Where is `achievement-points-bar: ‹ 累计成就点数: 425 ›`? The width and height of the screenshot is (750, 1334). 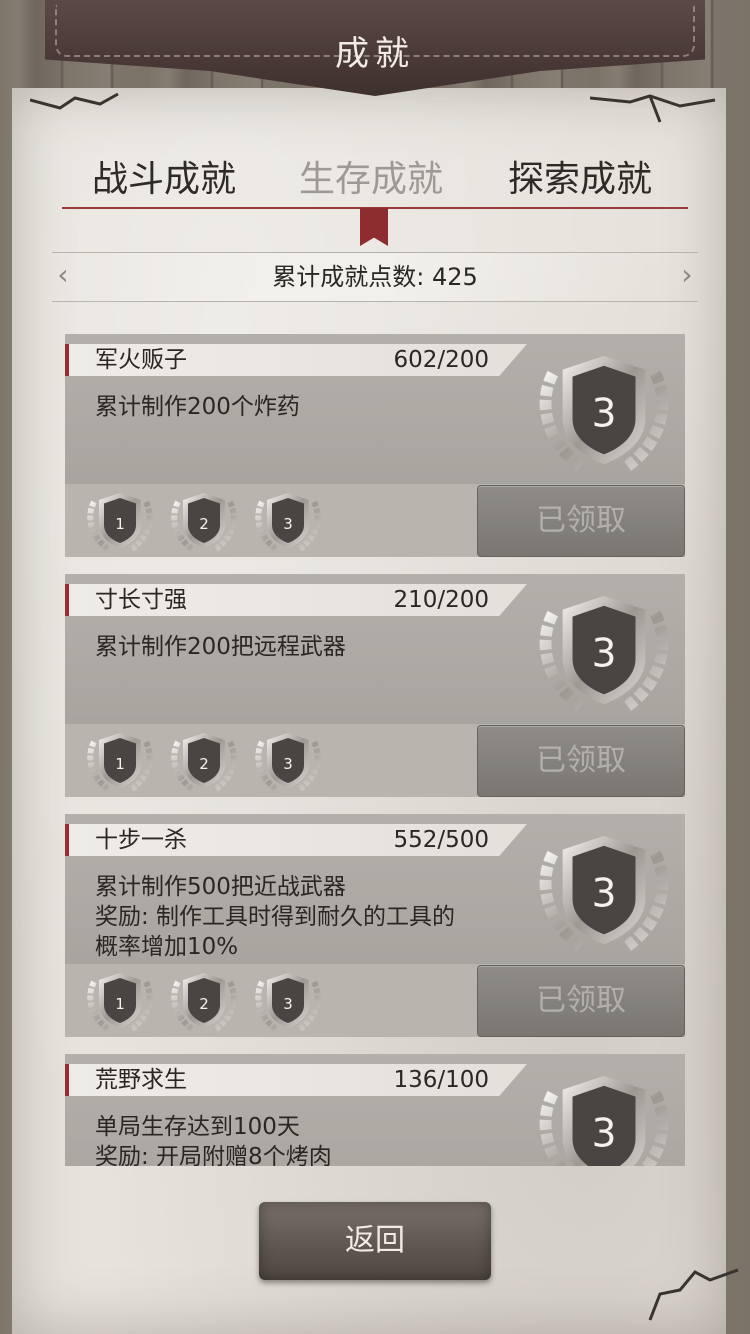
achievement-points-bar: ‹ 累计成就点数: 425 › is located at coordinates (375, 277).